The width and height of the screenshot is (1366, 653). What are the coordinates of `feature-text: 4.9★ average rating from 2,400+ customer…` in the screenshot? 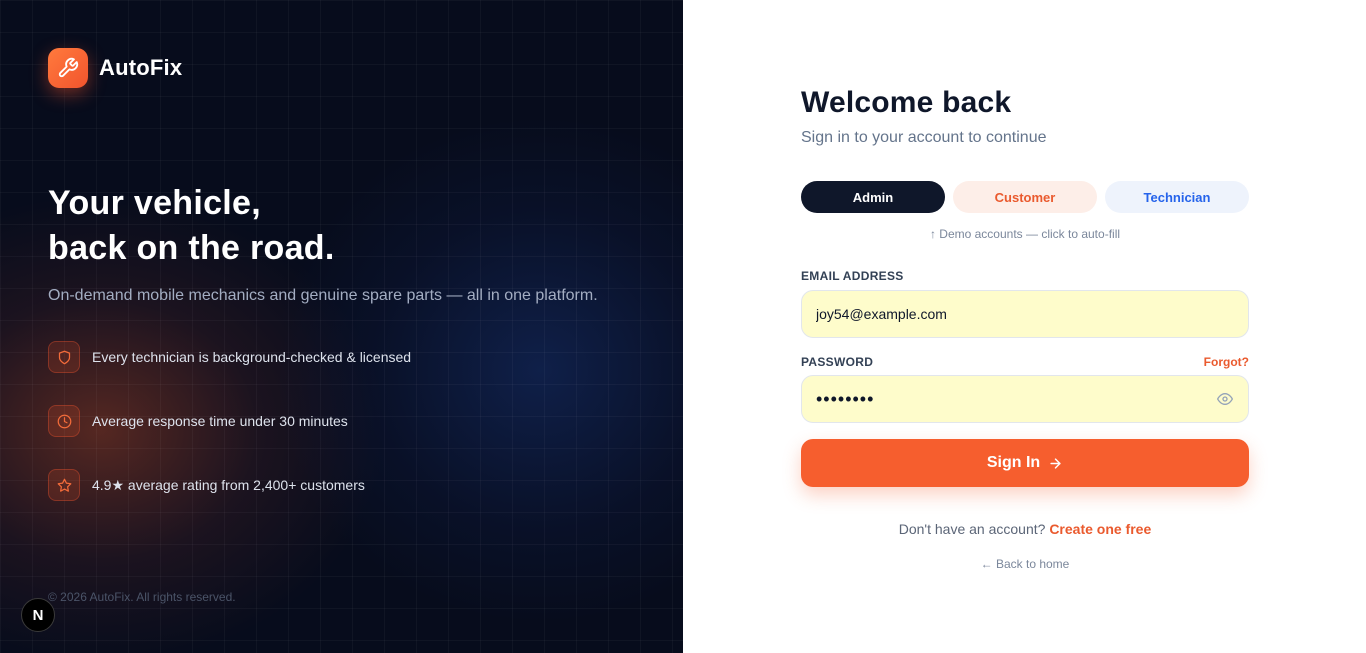 It's located at (228, 484).